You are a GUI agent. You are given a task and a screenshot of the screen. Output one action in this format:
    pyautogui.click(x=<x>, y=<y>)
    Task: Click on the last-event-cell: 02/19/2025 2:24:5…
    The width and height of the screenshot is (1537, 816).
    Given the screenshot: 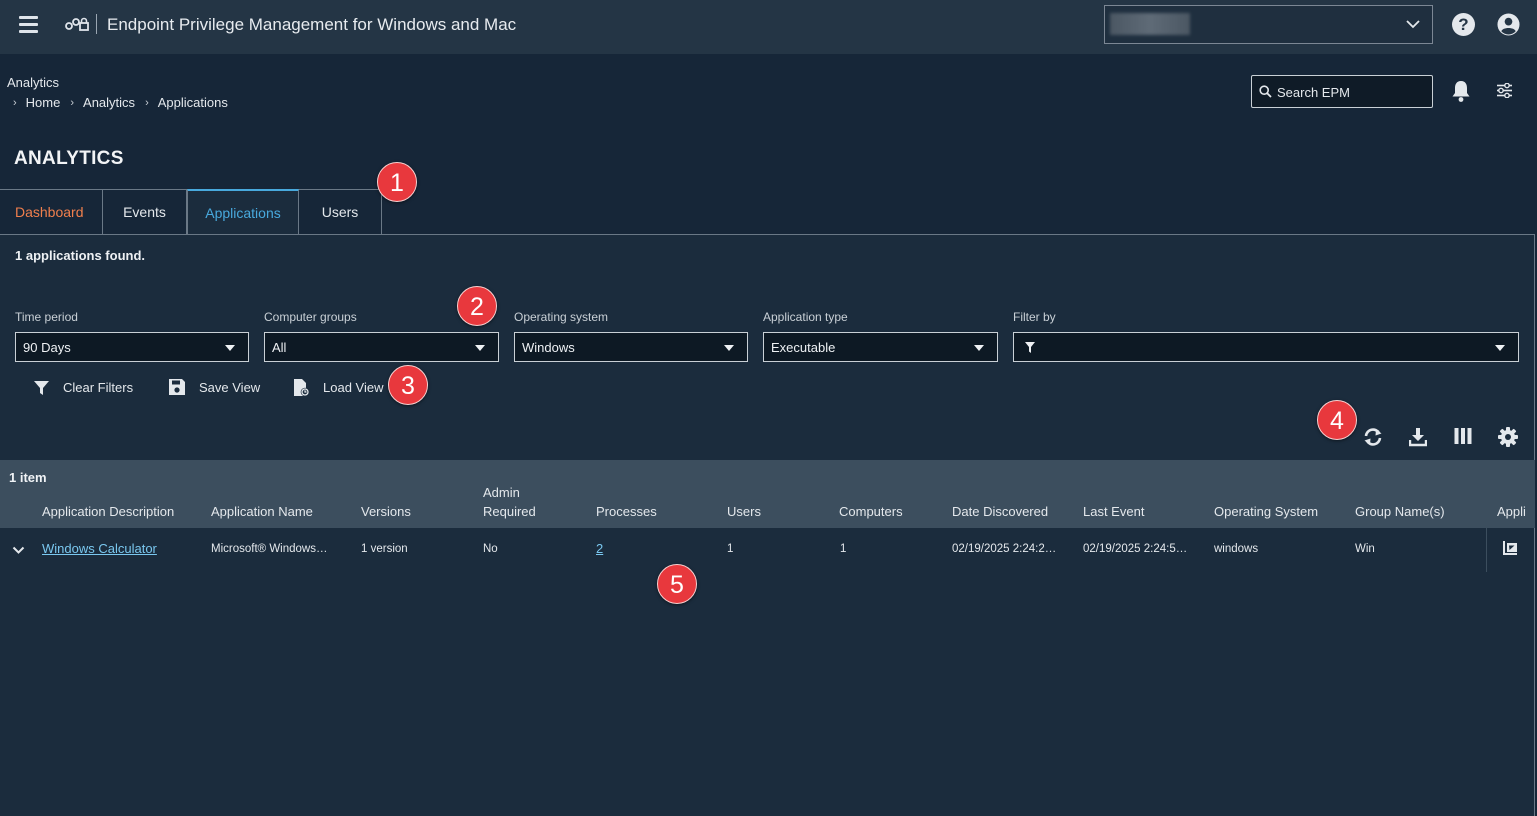 What is the action you would take?
    pyautogui.click(x=1135, y=549)
    